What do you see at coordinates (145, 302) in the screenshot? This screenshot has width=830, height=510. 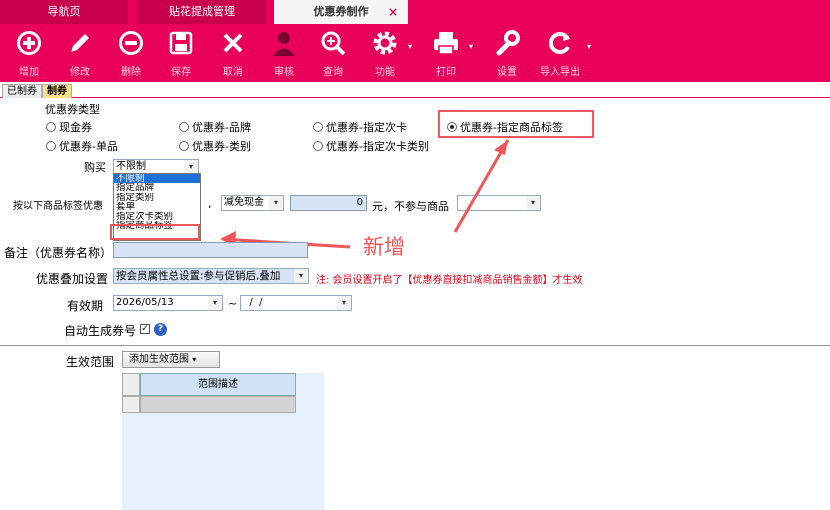 I see `start-date-value: 2026/05/13` at bounding box center [145, 302].